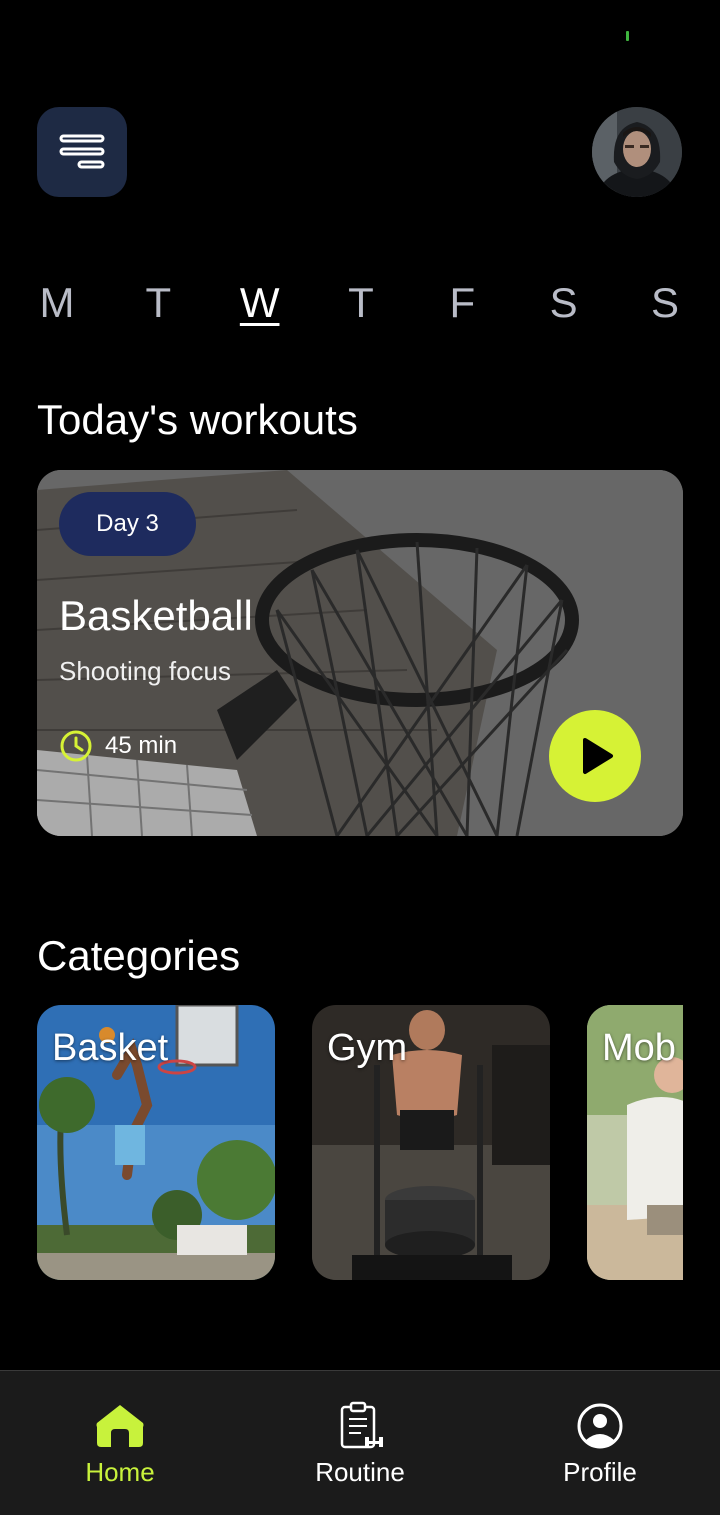  I want to click on bottom-navigation: Home Routine Profile, so click(360, 1442).